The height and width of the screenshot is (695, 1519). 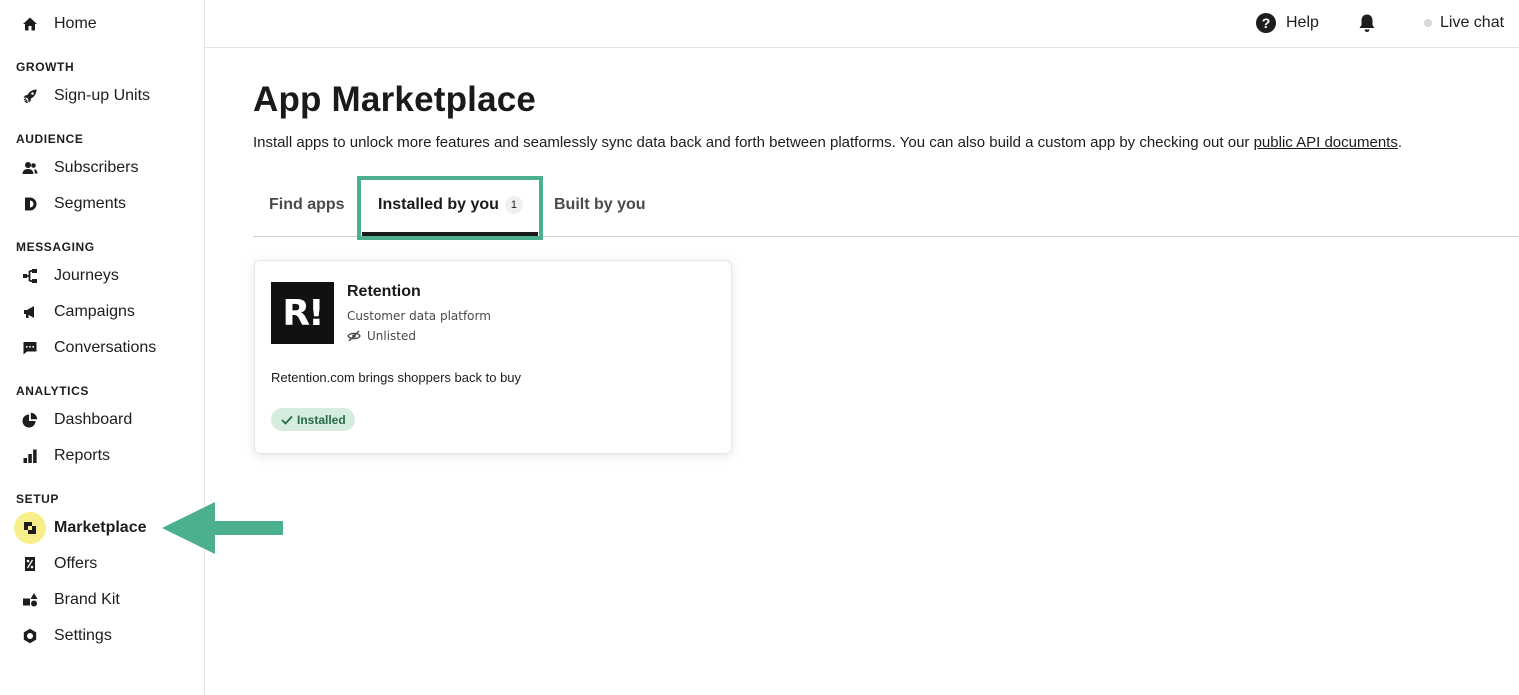 I want to click on sidebar-item-reports: Reports, so click(x=102, y=456).